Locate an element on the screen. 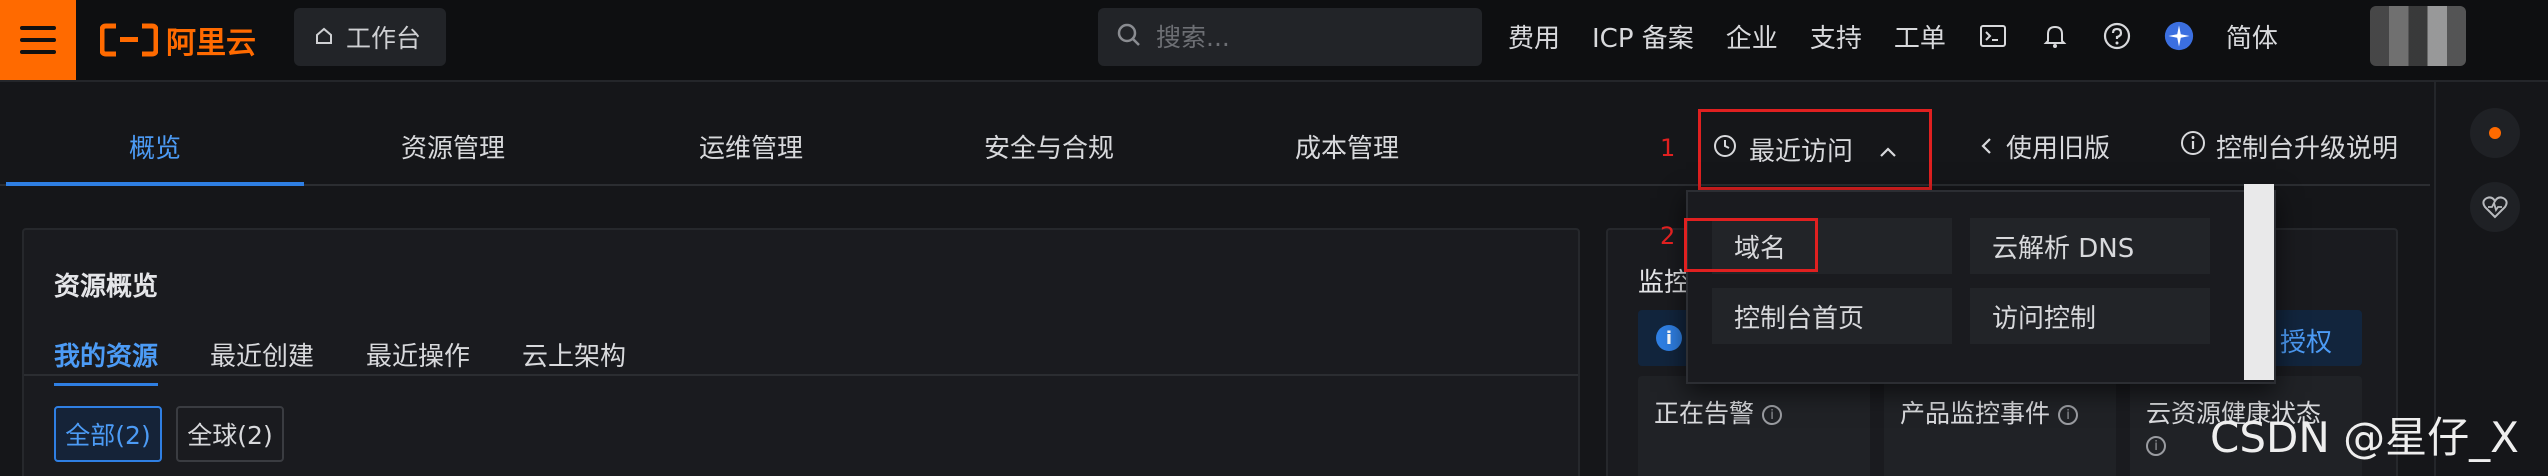 The width and height of the screenshot is (2548, 476). tab-resource-management: 资源管理 is located at coordinates (453, 146).